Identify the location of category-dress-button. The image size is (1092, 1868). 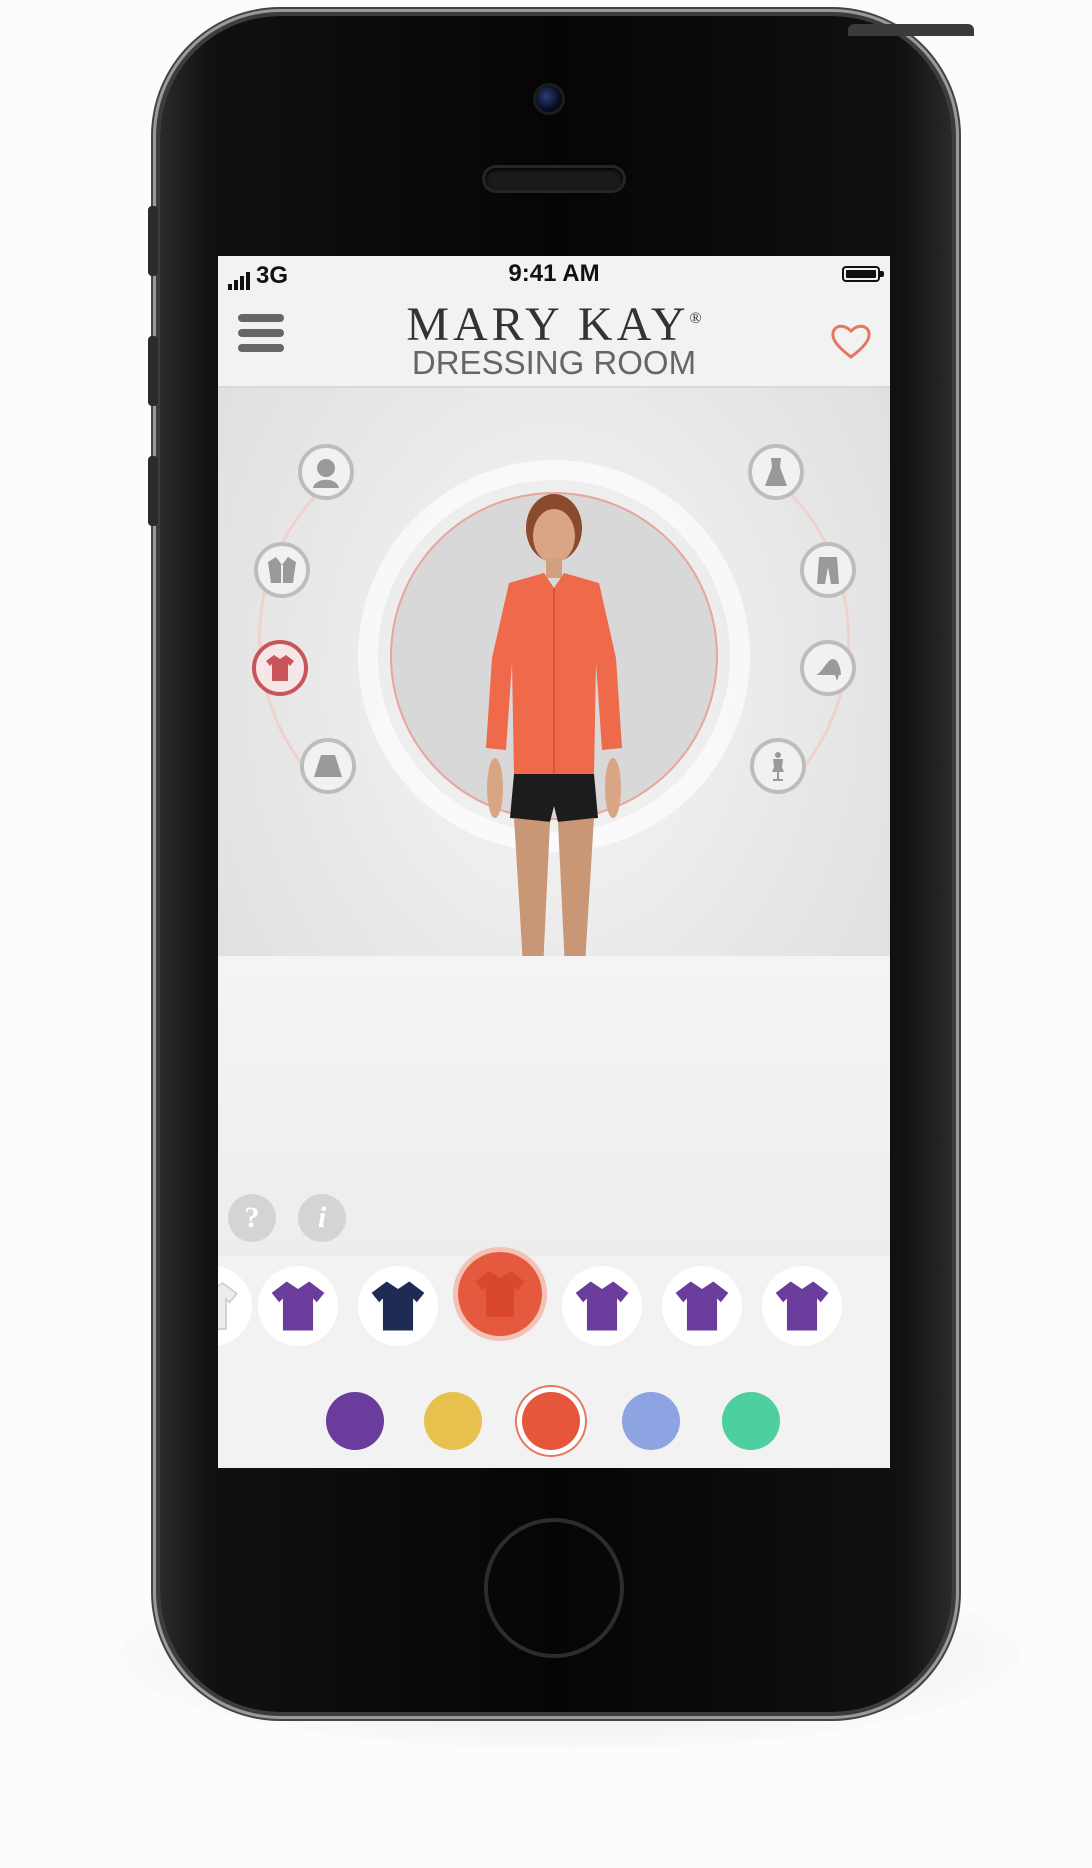
(776, 472).